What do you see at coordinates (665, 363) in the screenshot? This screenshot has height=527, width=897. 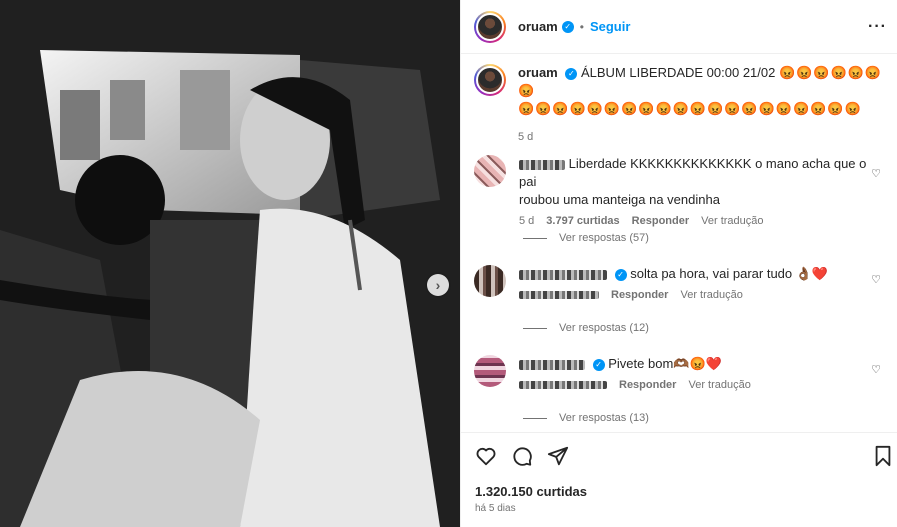 I see `comment-text: Pivete bom🫶🏾😡❤️` at bounding box center [665, 363].